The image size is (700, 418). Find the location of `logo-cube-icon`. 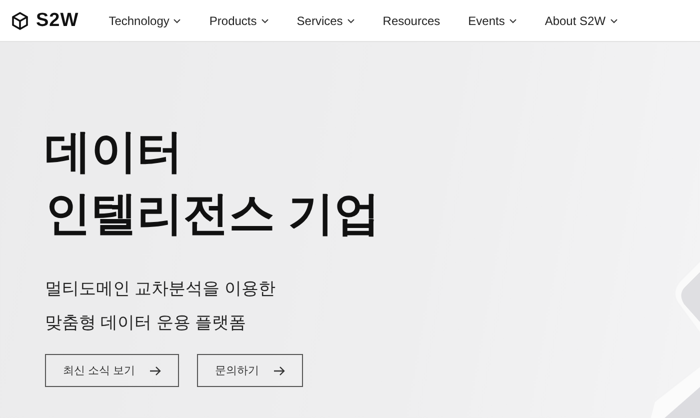

logo-cube-icon is located at coordinates (20, 20).